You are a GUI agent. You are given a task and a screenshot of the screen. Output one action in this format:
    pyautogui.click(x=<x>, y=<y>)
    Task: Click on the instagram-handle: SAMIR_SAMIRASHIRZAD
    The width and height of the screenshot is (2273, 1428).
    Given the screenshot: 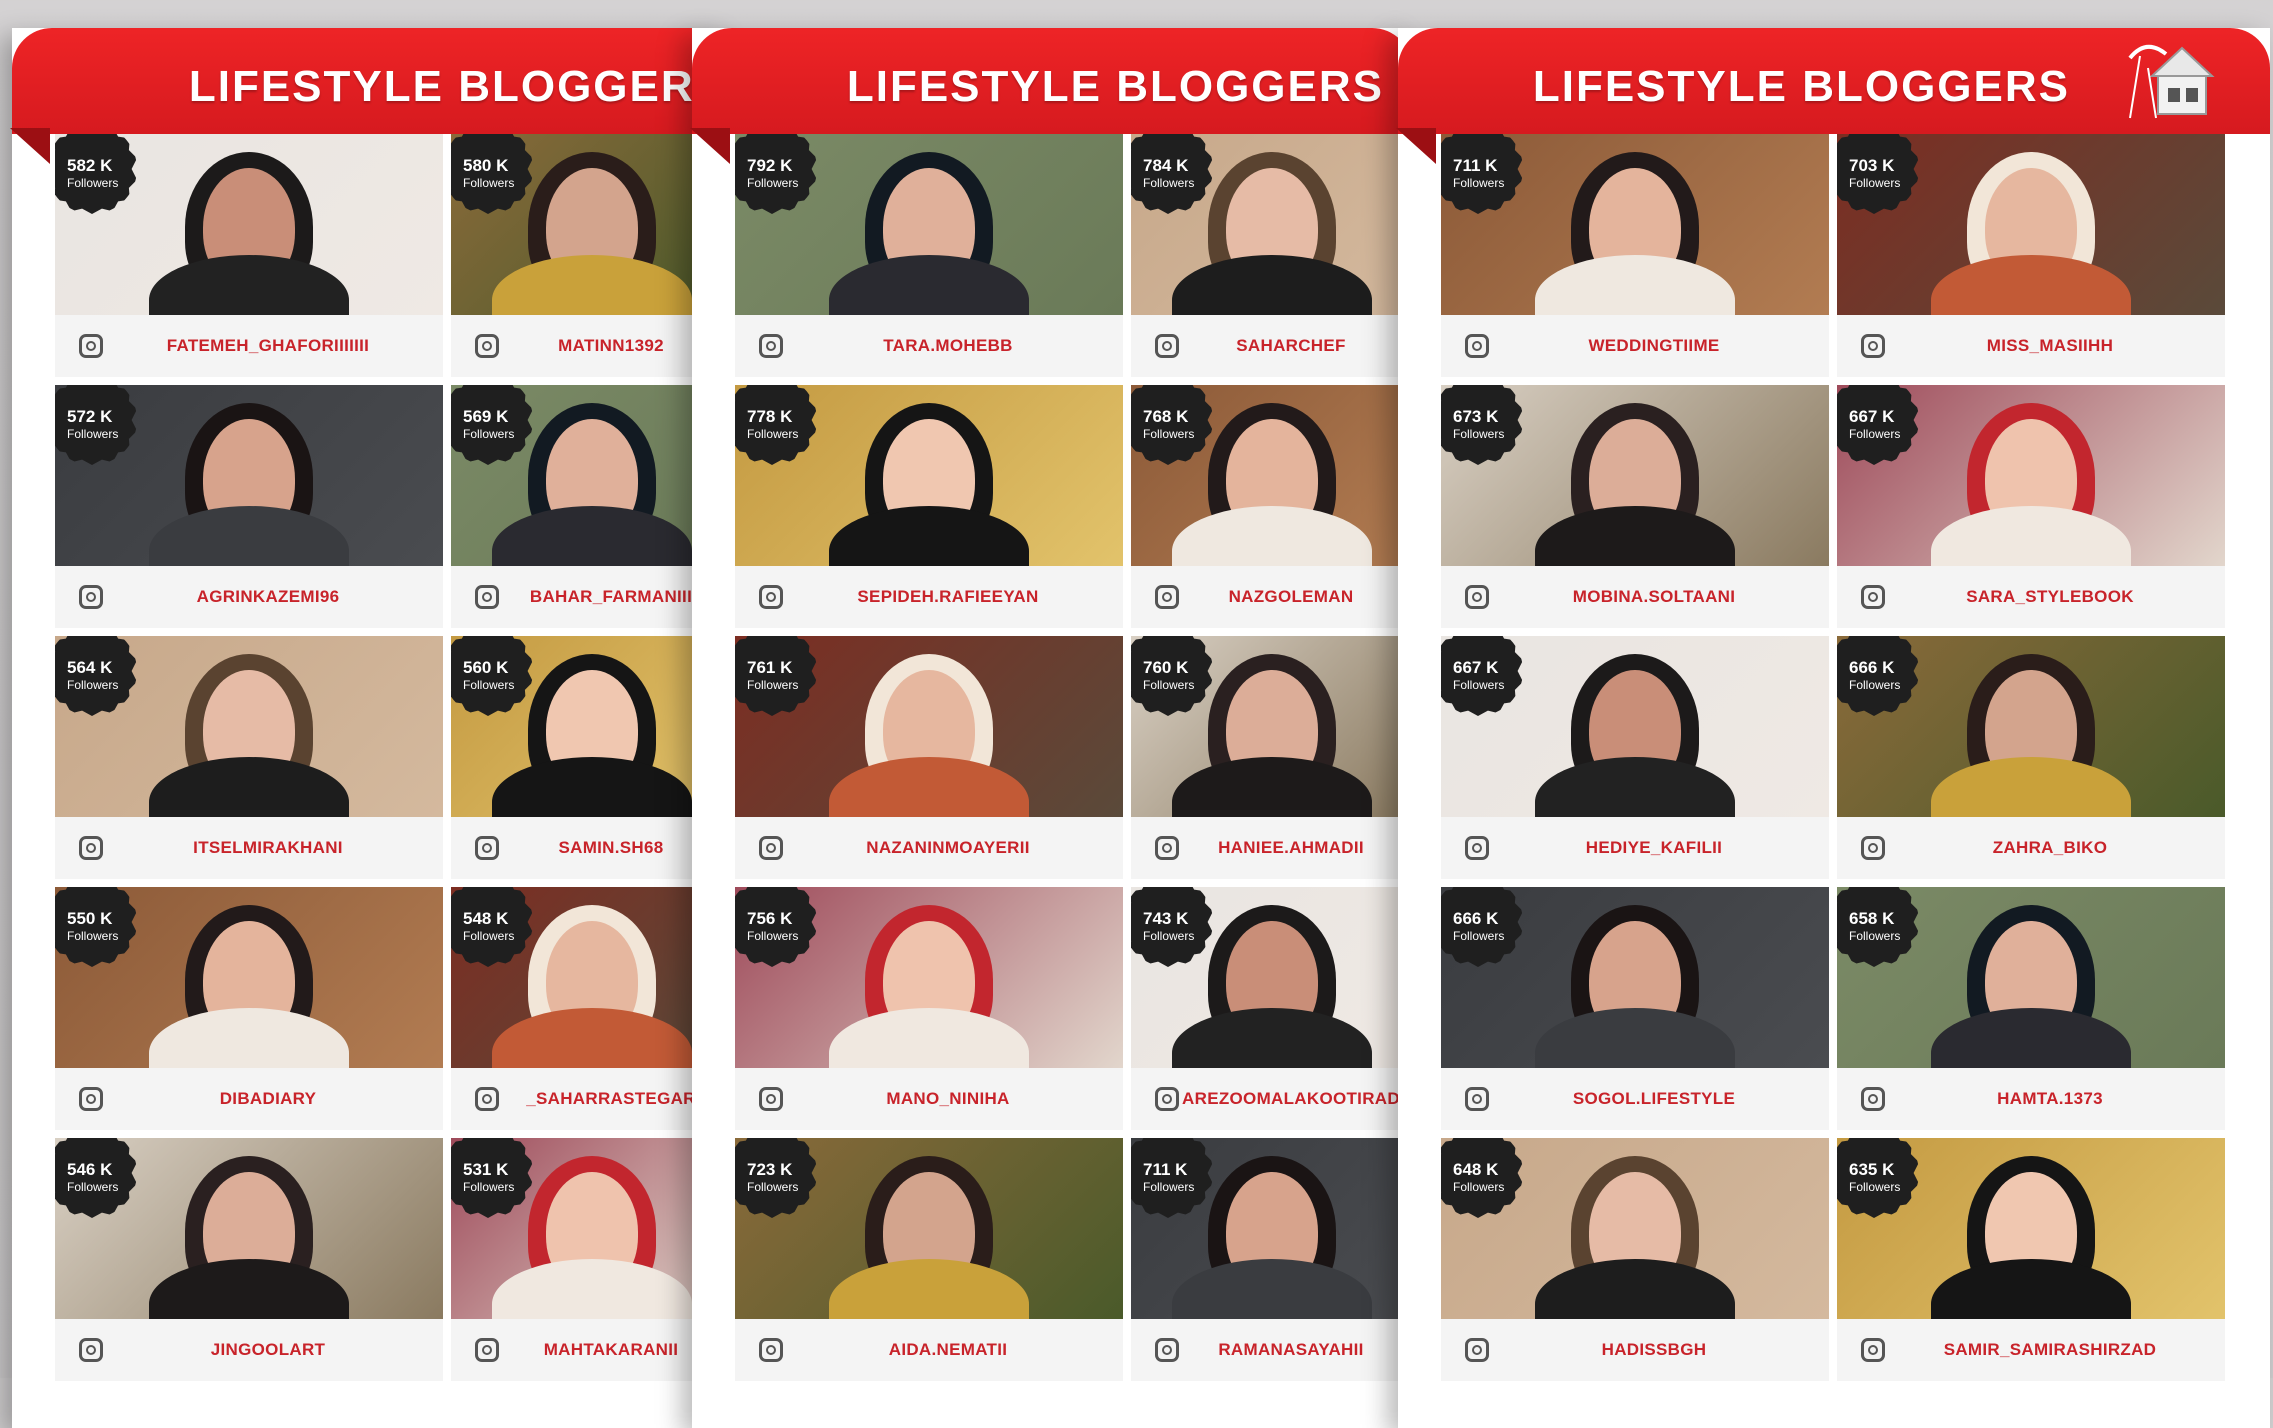 What is the action you would take?
    pyautogui.click(x=2055, y=1350)
    